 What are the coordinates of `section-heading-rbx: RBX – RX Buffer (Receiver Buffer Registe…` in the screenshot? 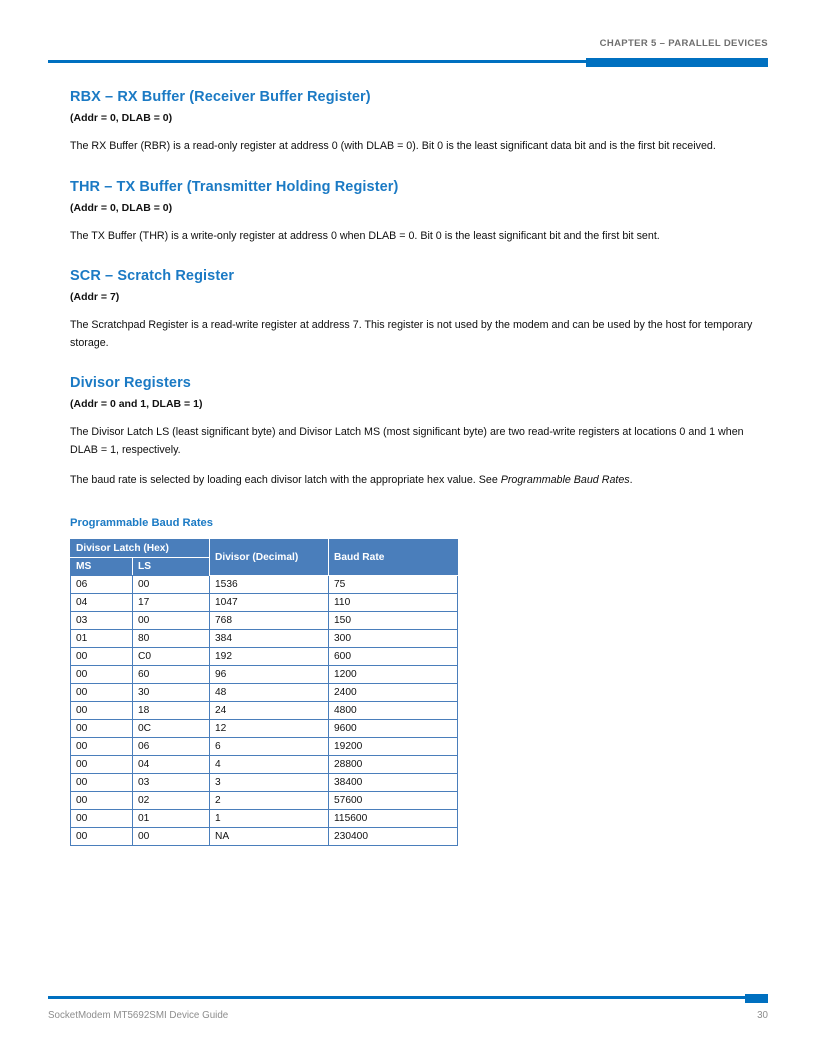 It's located at (220, 97).